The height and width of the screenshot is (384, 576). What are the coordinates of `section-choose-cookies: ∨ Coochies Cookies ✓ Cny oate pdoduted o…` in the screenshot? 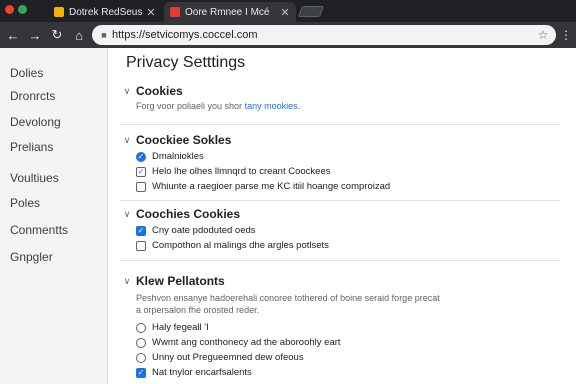 It's located at (340, 229).